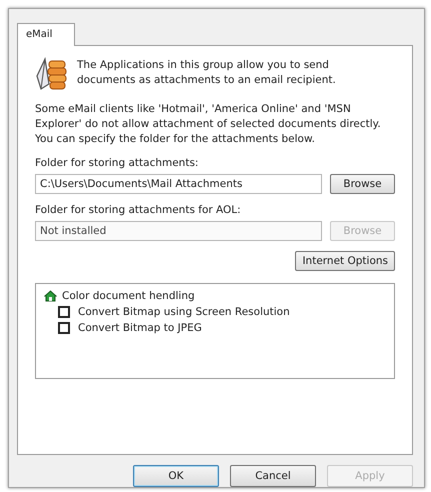  What do you see at coordinates (208, 124) in the screenshot?
I see `note-text: Some eMail clients like 'Hotmail', 'America Online' and 'MSN Explorer' do not allow attachment of selected documents directly. You can specify the folder for the attachments below.` at bounding box center [208, 124].